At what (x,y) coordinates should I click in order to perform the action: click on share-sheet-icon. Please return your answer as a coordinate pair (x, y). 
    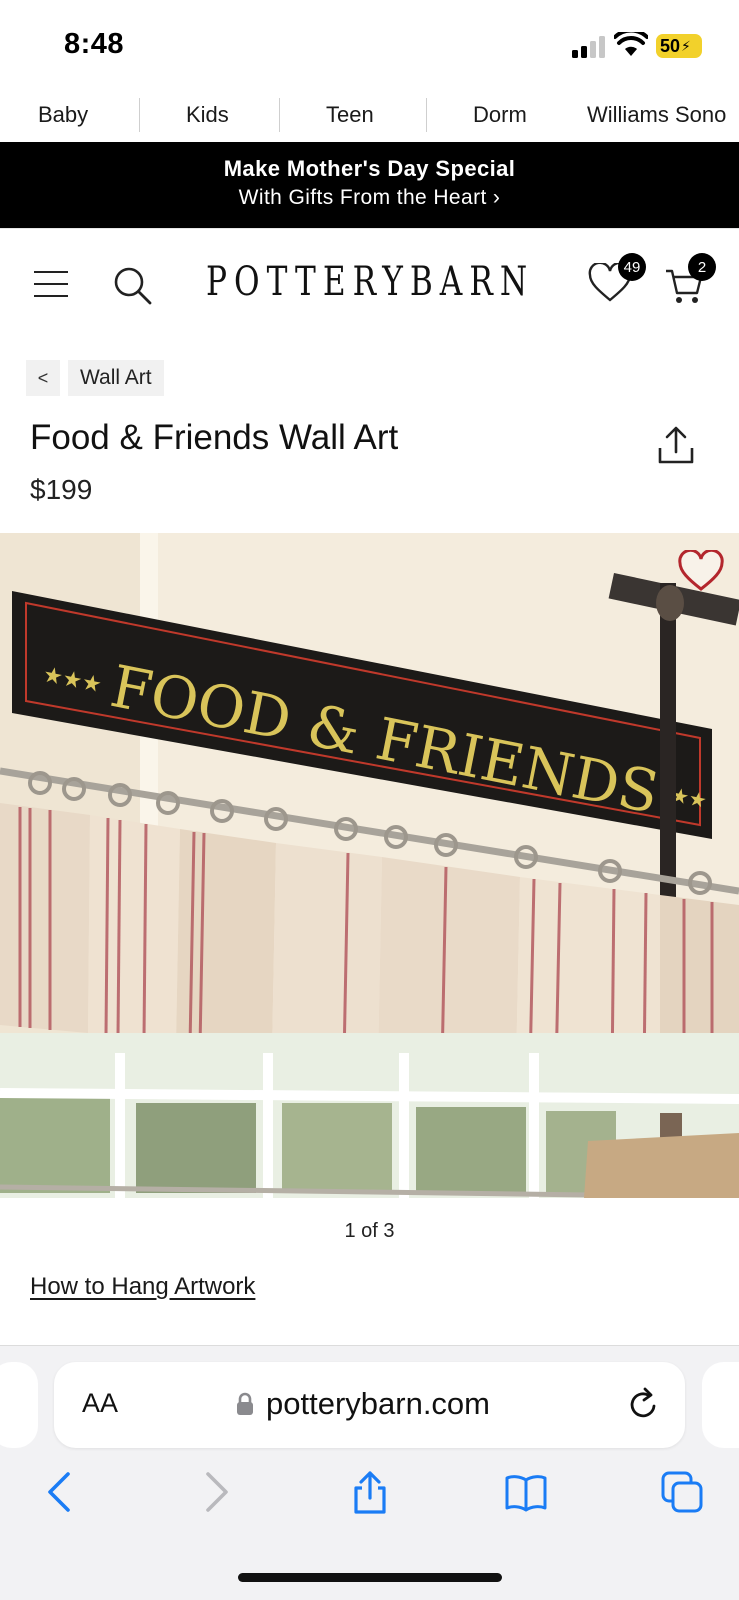
    Looking at the image, I should click on (370, 1492).